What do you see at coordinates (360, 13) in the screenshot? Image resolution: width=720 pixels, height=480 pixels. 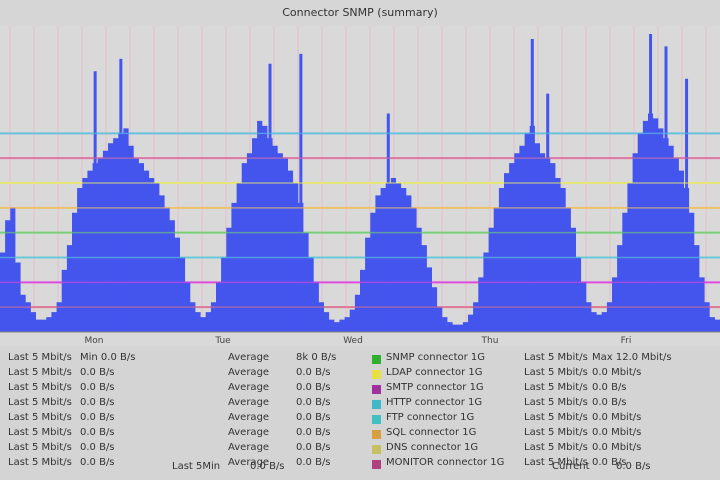 I see `chart-title: Connector SNMP (summary)` at bounding box center [360, 13].